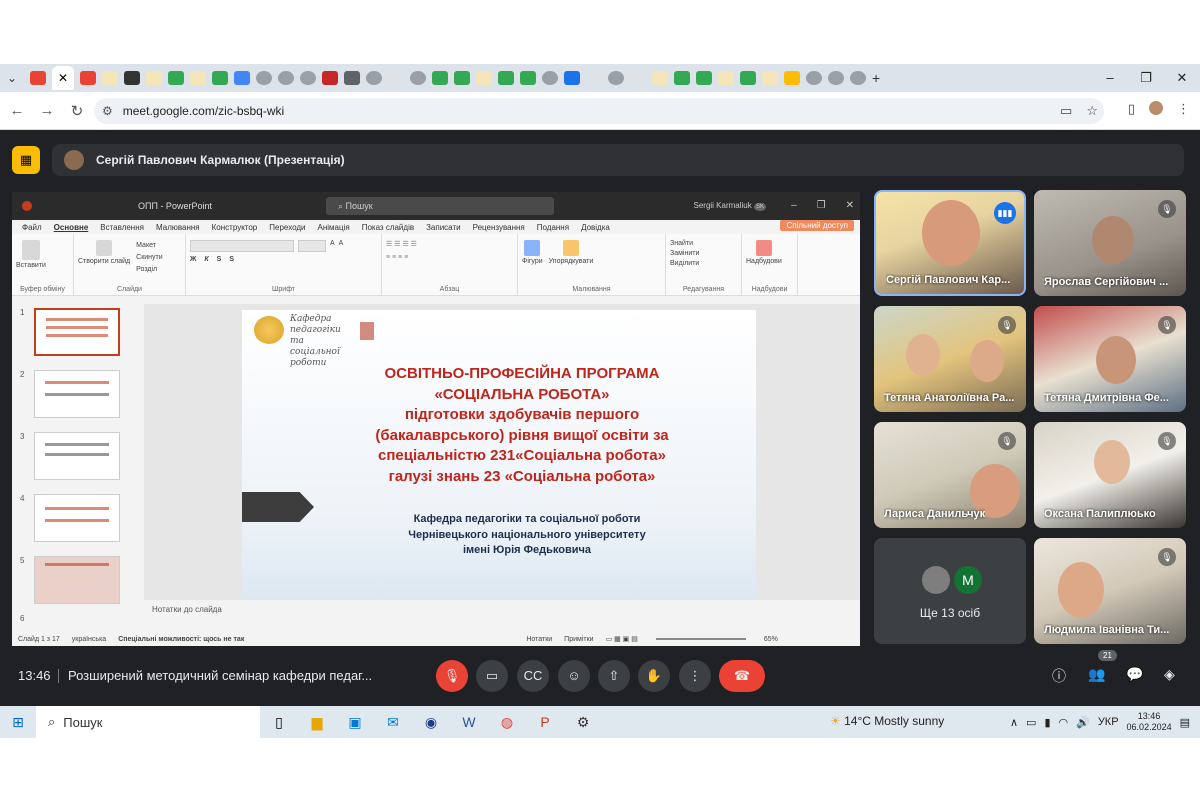 This screenshot has width=1200, height=800. I want to click on taskbar-search: ⌕ Пошук, so click(148, 722).